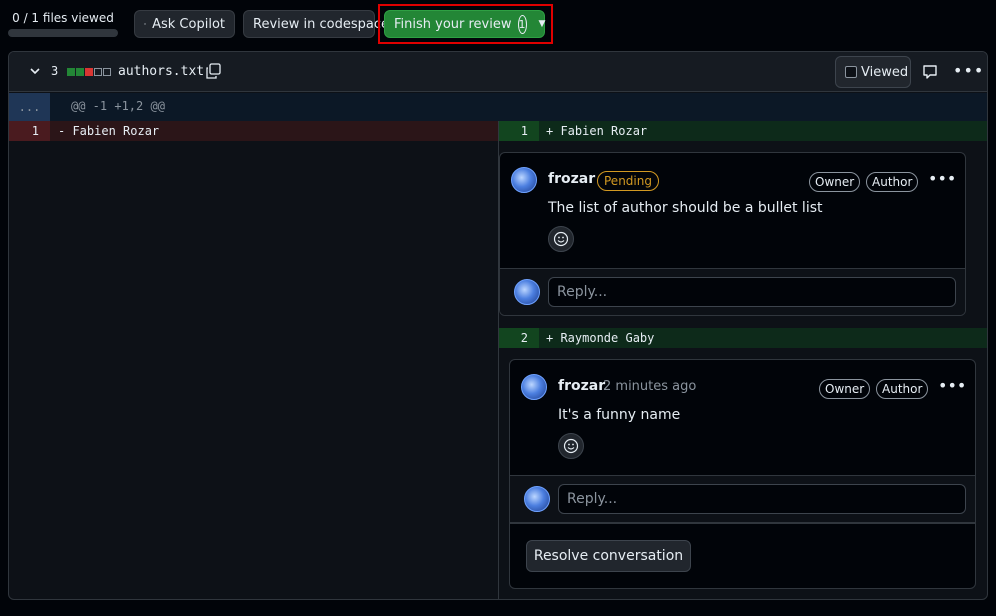 Image resolution: width=996 pixels, height=616 pixels. Describe the element at coordinates (253, 131) in the screenshot. I see `deleted-line: 1 - Fabien Rozar` at that location.